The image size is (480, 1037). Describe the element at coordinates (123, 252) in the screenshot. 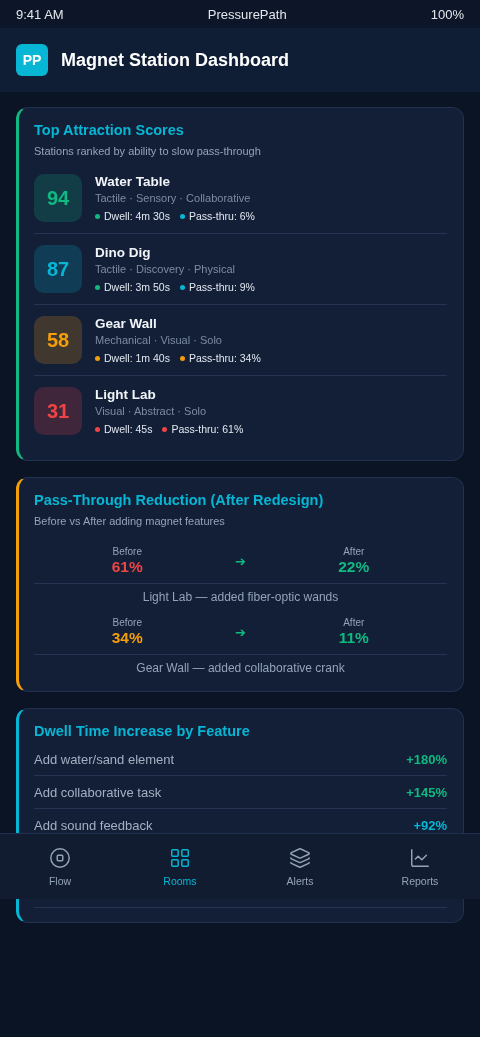

I see `station-name: Dino Dig` at that location.